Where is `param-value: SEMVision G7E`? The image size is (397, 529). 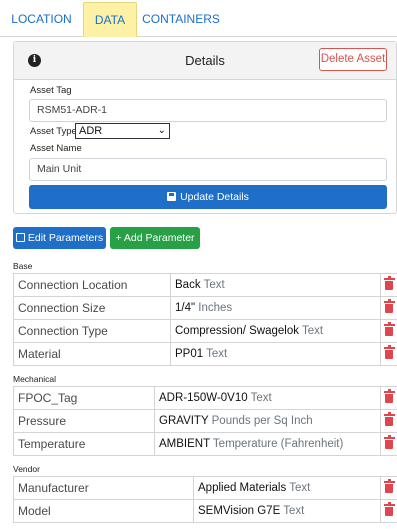 param-value: SEMVision G7E is located at coordinates (239, 511).